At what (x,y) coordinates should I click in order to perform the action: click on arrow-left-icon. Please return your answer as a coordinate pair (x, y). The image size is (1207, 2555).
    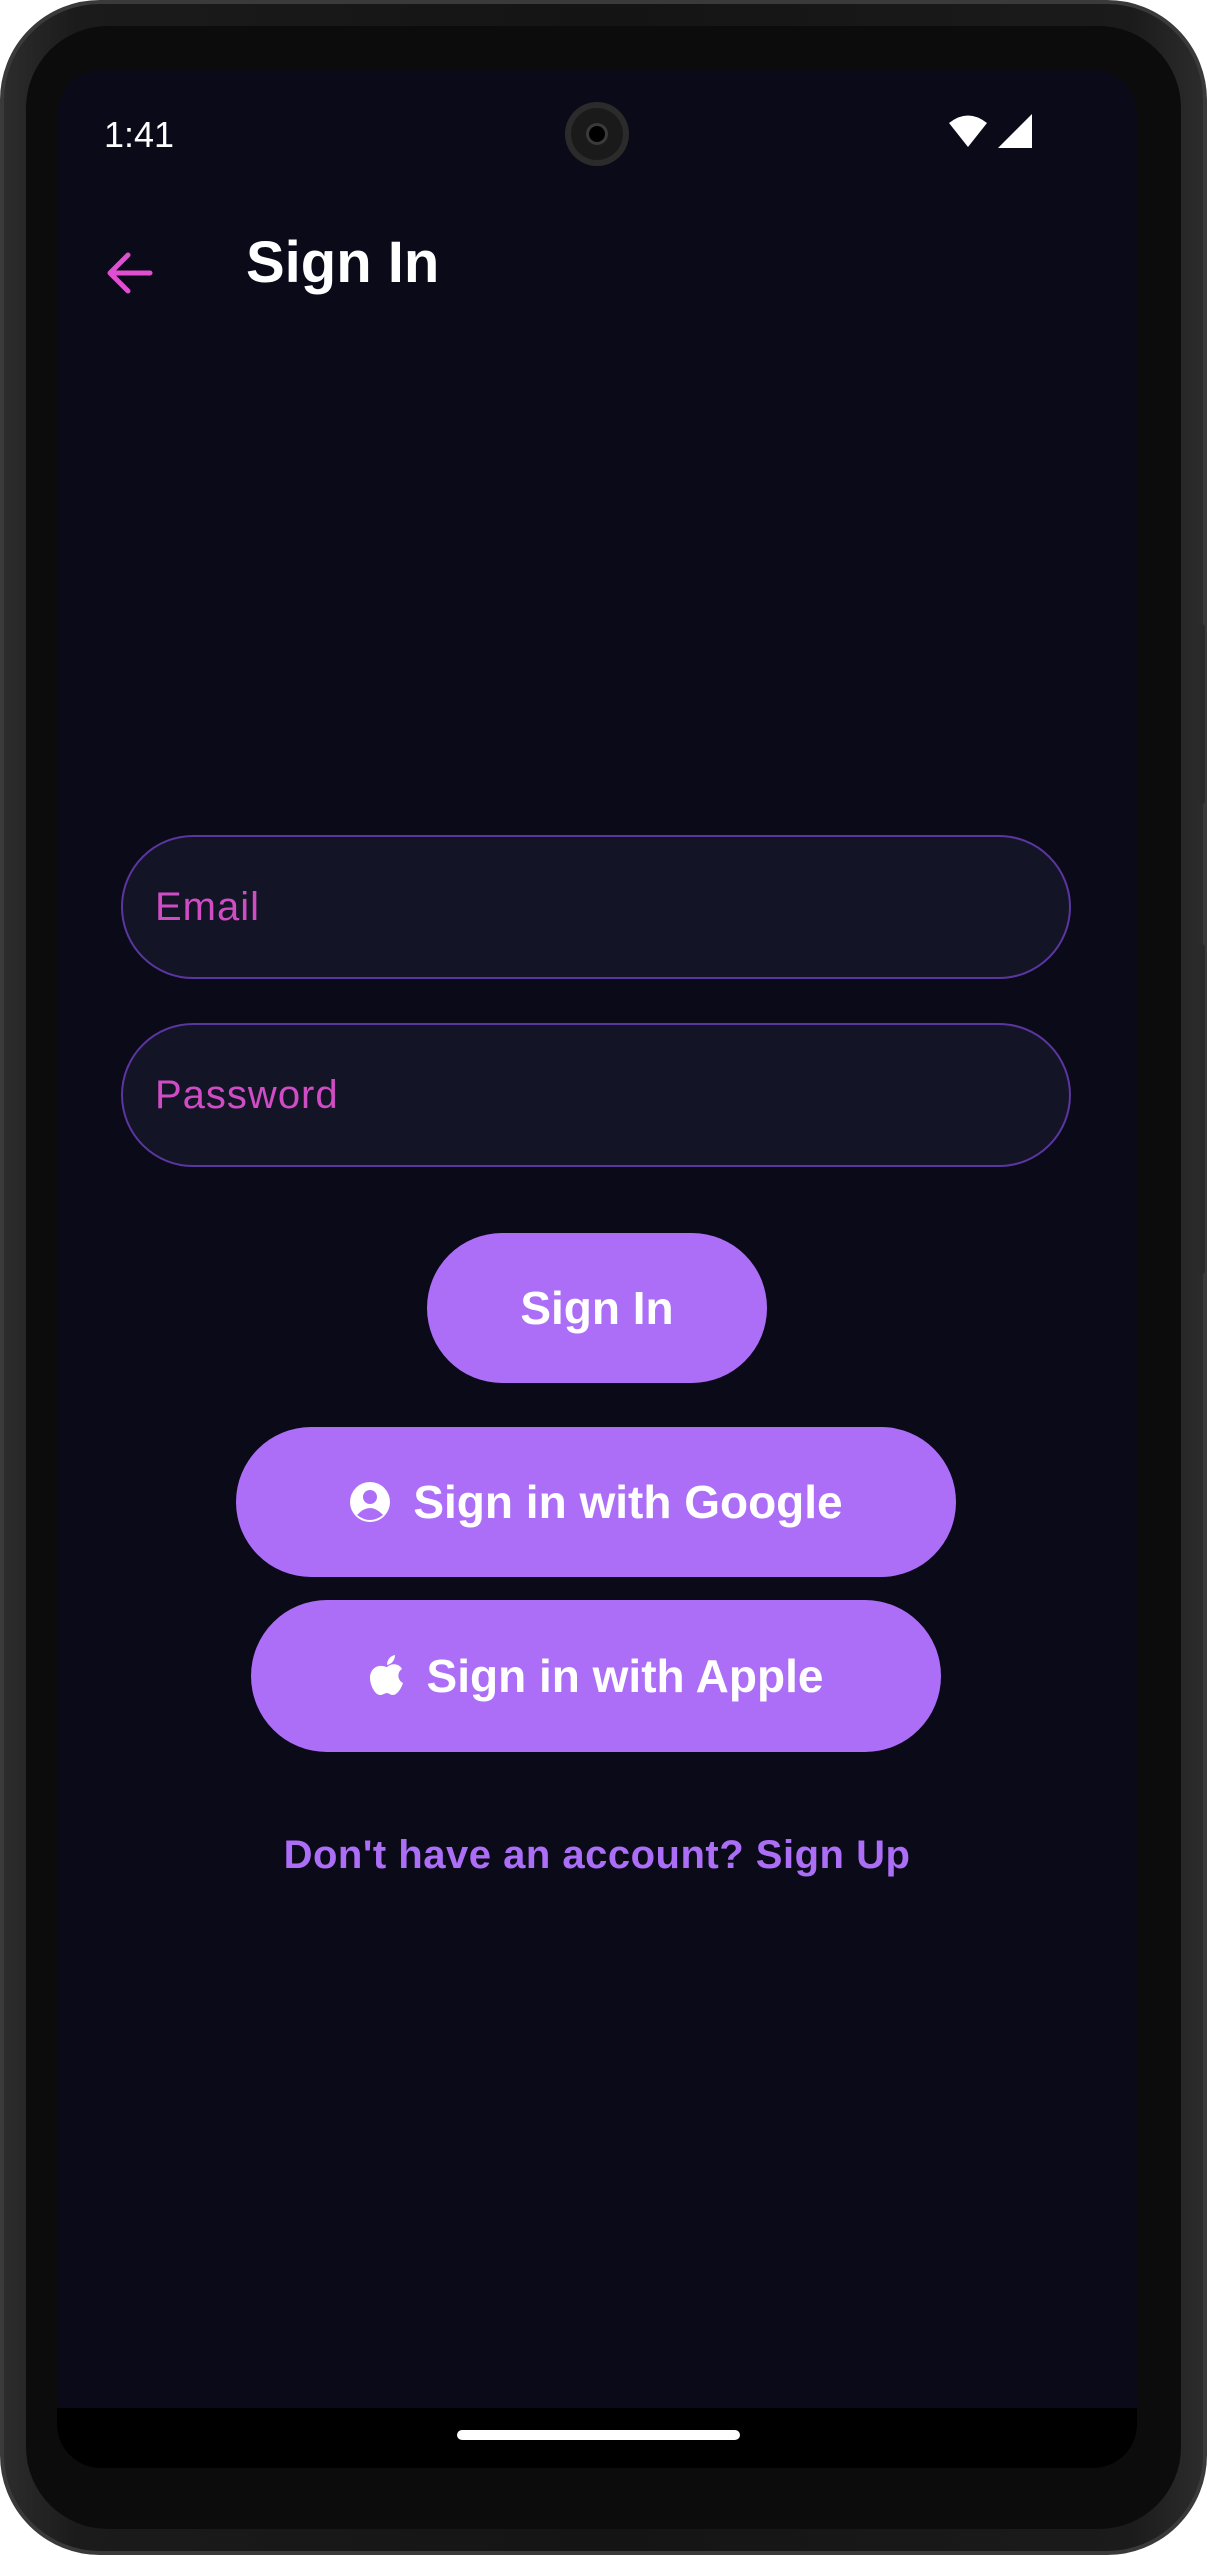
    Looking at the image, I should click on (129, 275).